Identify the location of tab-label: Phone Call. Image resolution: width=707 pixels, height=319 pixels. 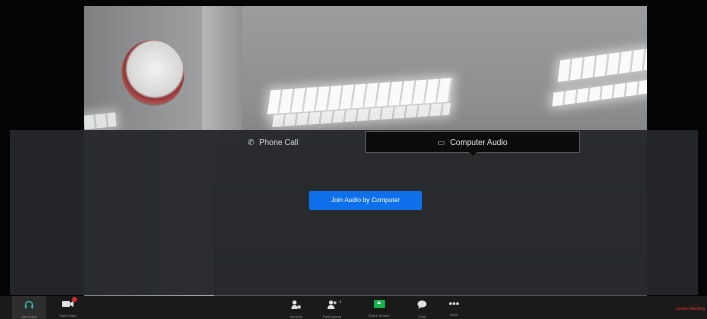
(279, 142).